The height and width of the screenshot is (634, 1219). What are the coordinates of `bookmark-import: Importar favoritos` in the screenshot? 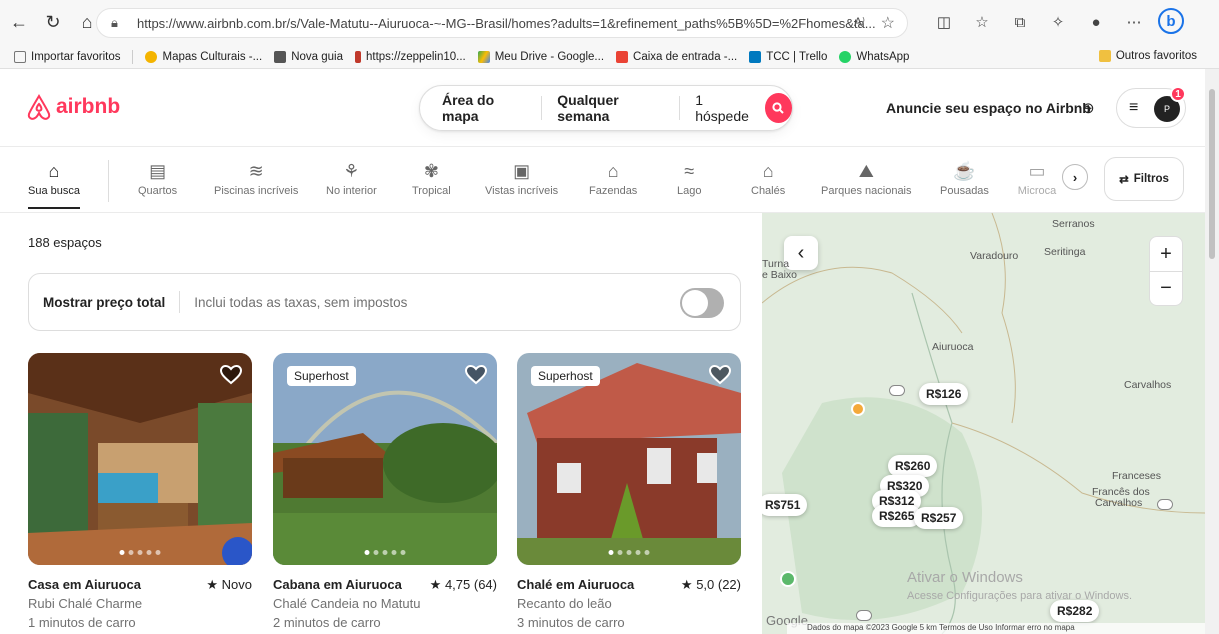 It's located at (67, 56).